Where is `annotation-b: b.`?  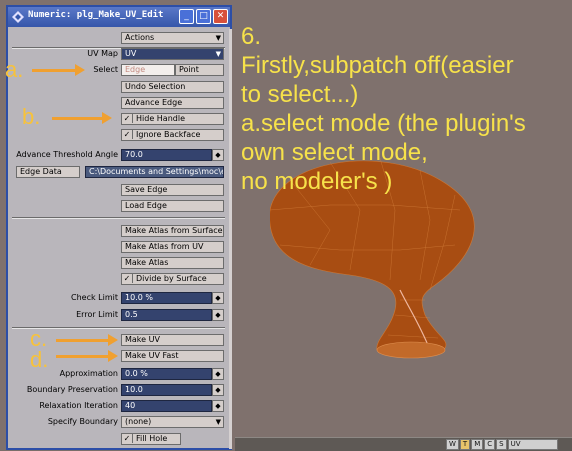
annotation-b: b. is located at coordinates (31, 116).